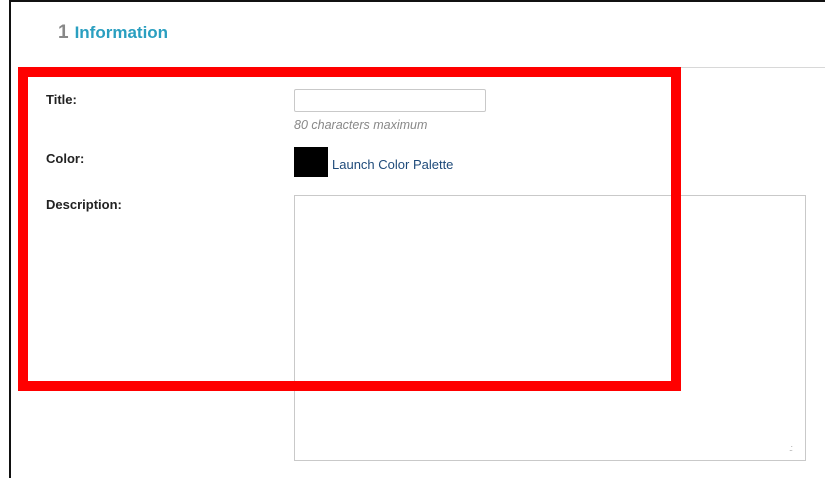  I want to click on title-label: Title:, so click(61, 99).